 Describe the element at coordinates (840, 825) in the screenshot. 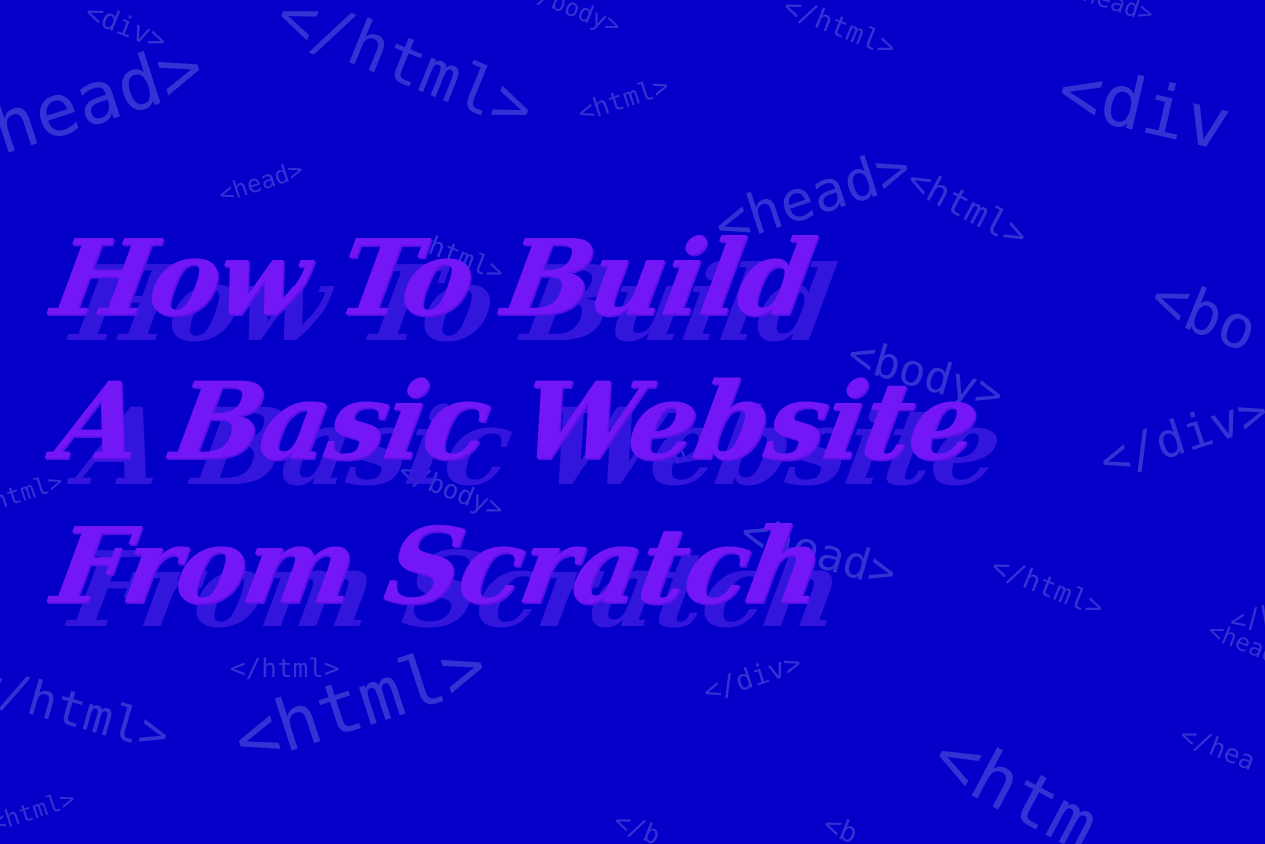

I see `background-tag: <b` at that location.